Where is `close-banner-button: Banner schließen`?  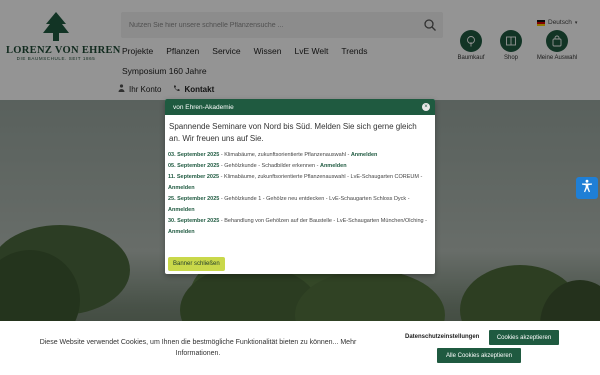
close-banner-button: Banner schließen is located at coordinates (196, 264).